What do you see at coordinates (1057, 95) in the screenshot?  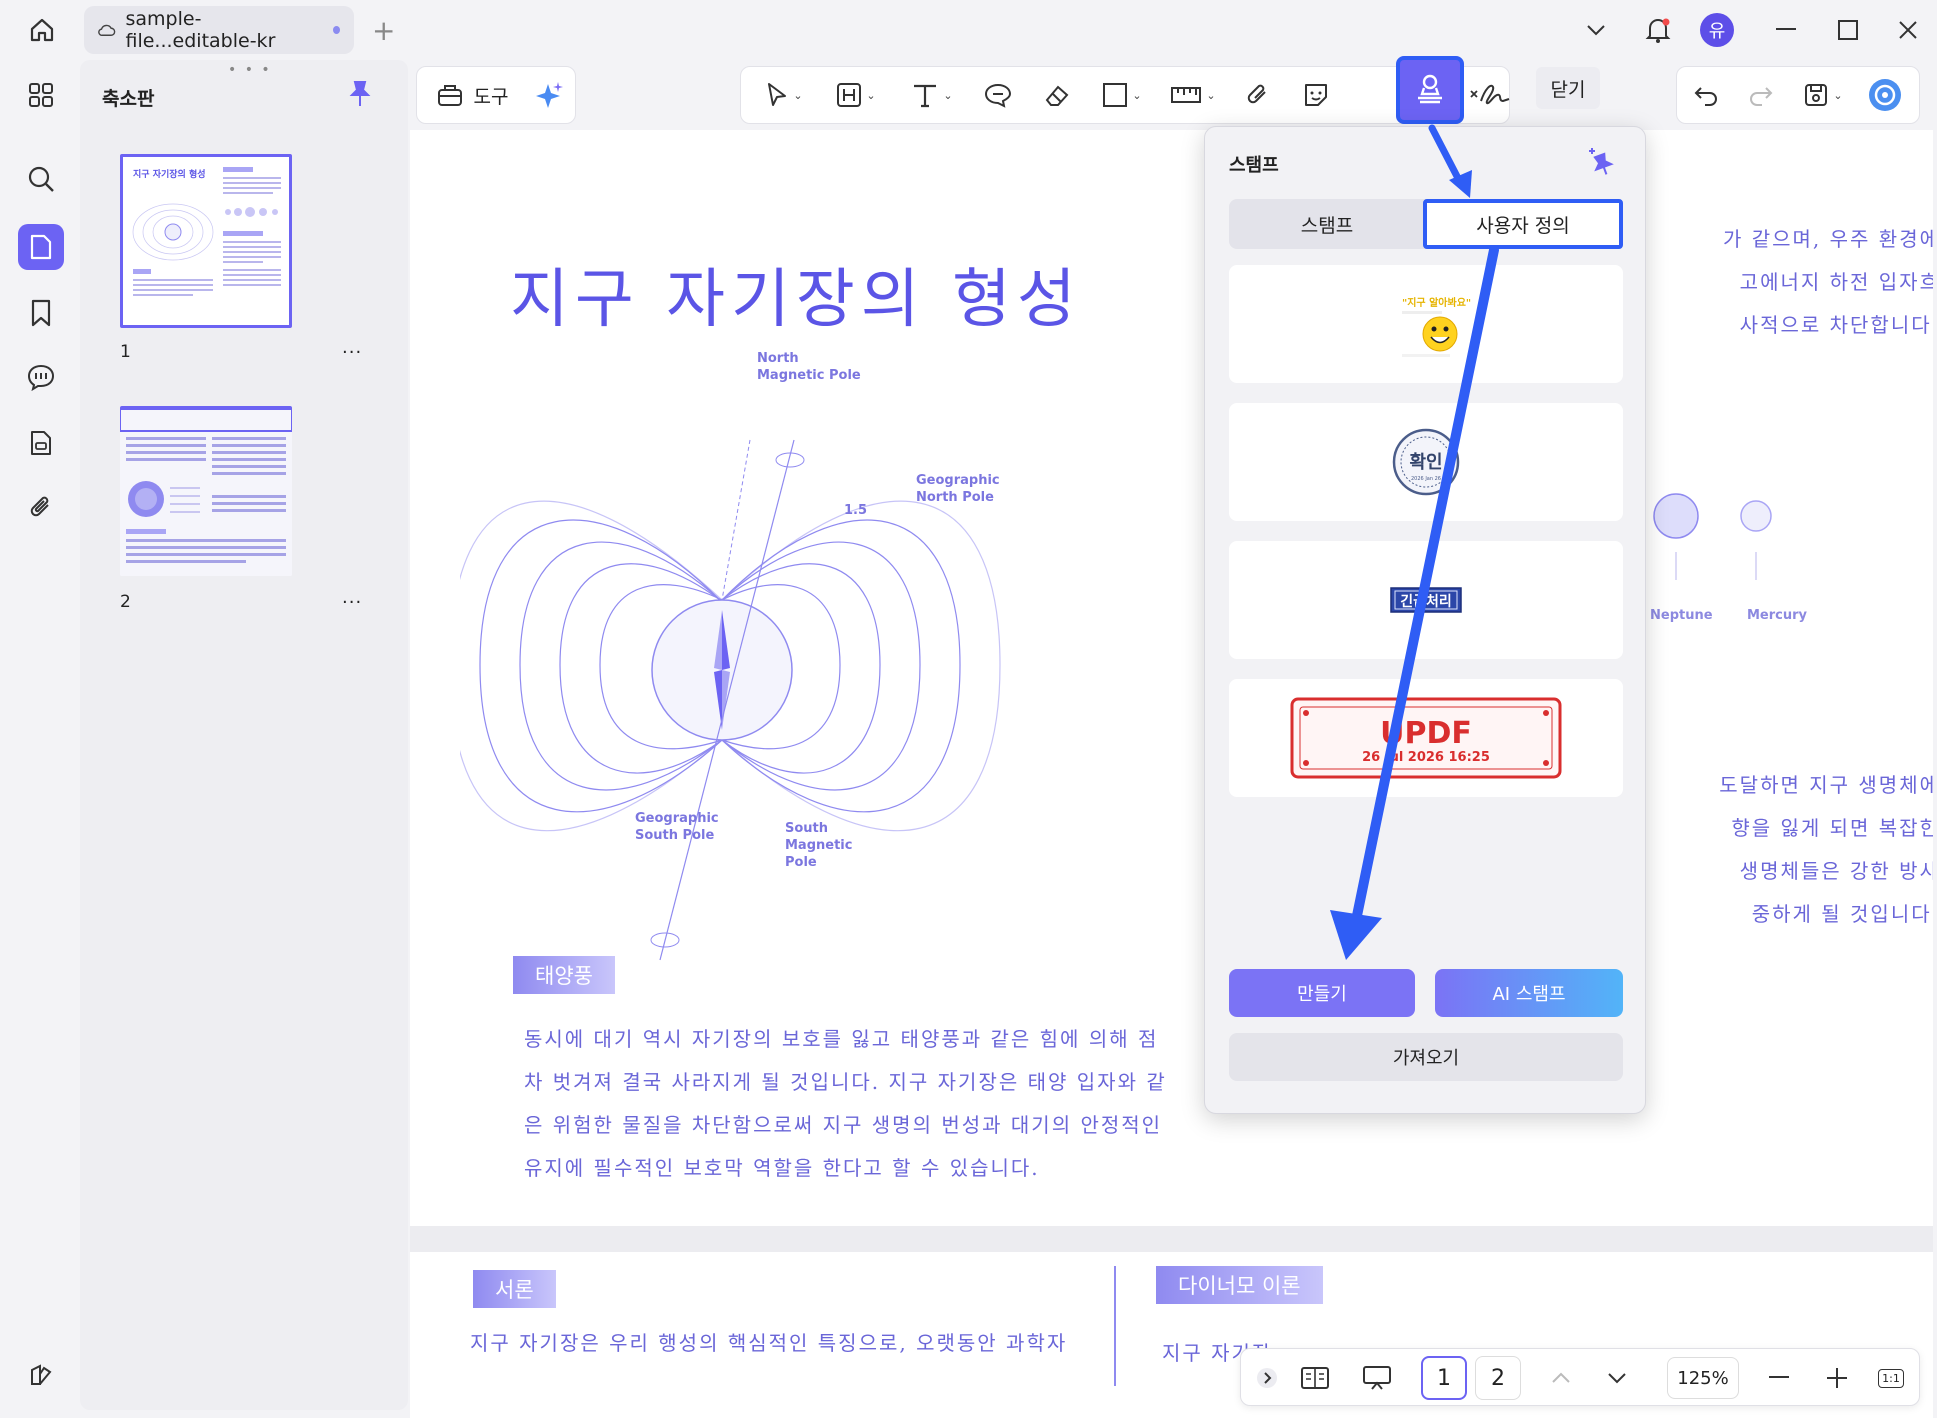 I see `eraser-tool` at bounding box center [1057, 95].